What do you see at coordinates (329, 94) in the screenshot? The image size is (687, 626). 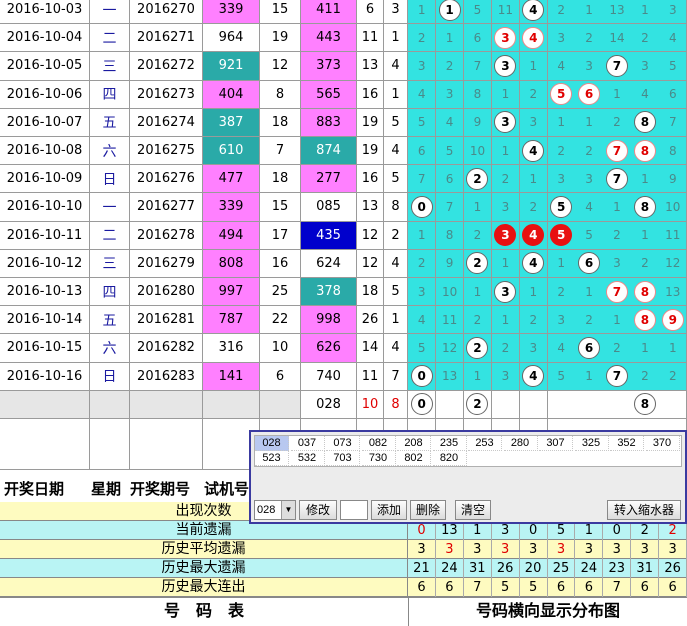 I see `lottery-number-cell: 565` at bounding box center [329, 94].